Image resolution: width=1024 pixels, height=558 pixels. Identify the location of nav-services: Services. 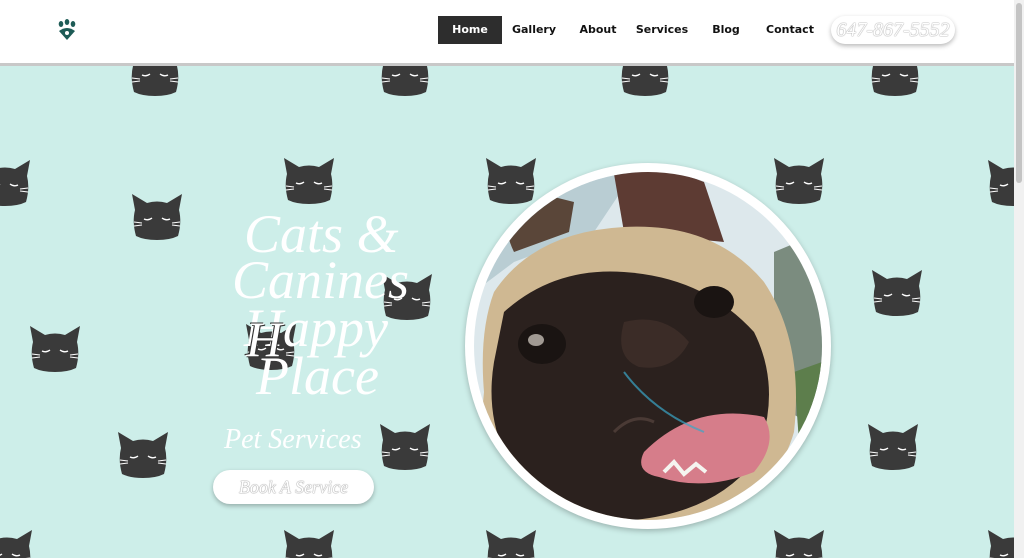
(662, 30).